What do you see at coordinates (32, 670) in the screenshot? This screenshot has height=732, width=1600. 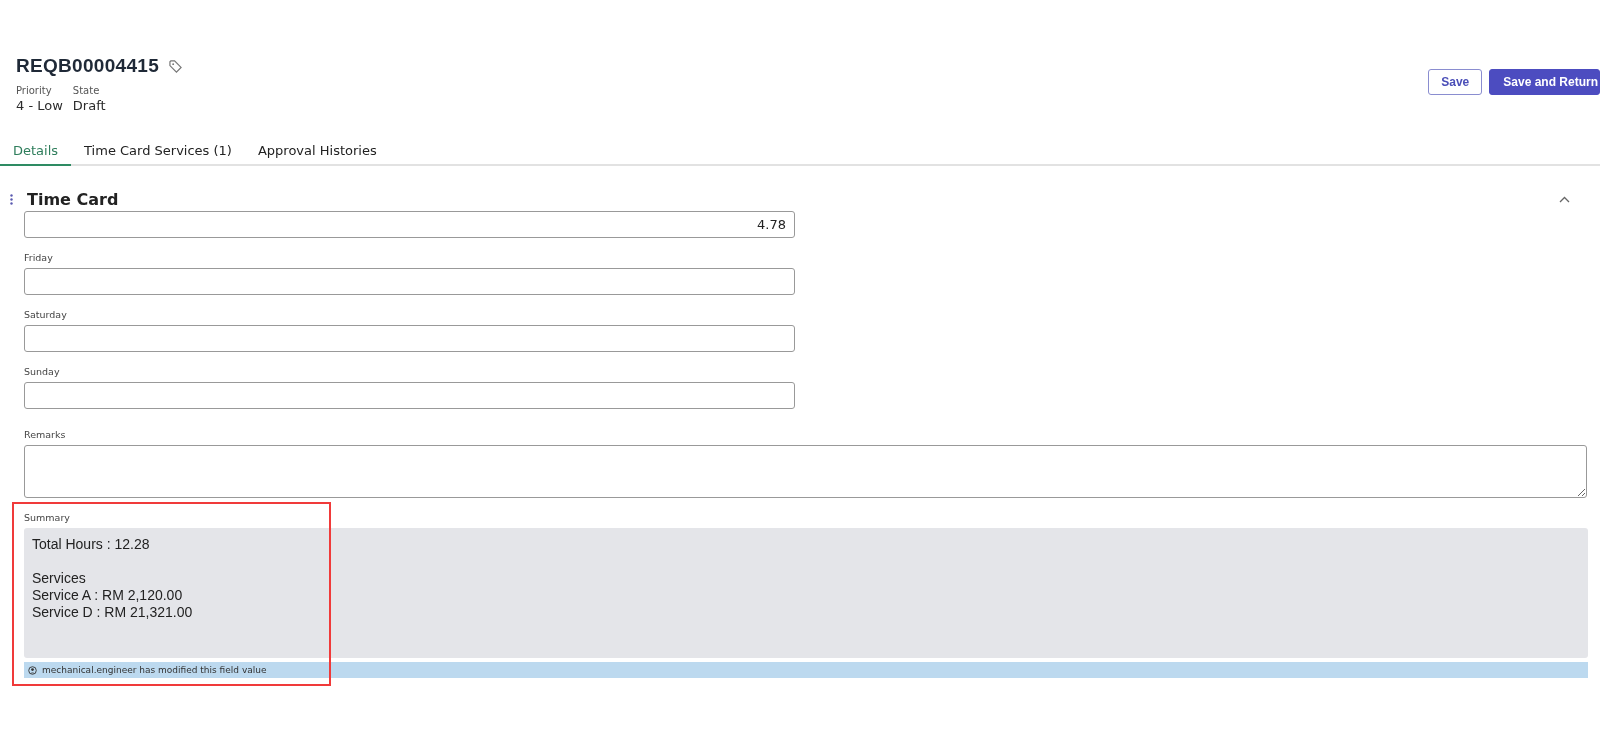 I see `user-icon` at bounding box center [32, 670].